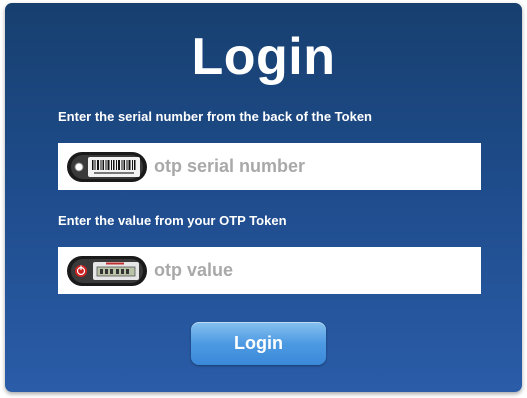 This screenshot has width=527, height=398. Describe the element at coordinates (311, 270) in the screenshot. I see `otp-value-input` at that location.